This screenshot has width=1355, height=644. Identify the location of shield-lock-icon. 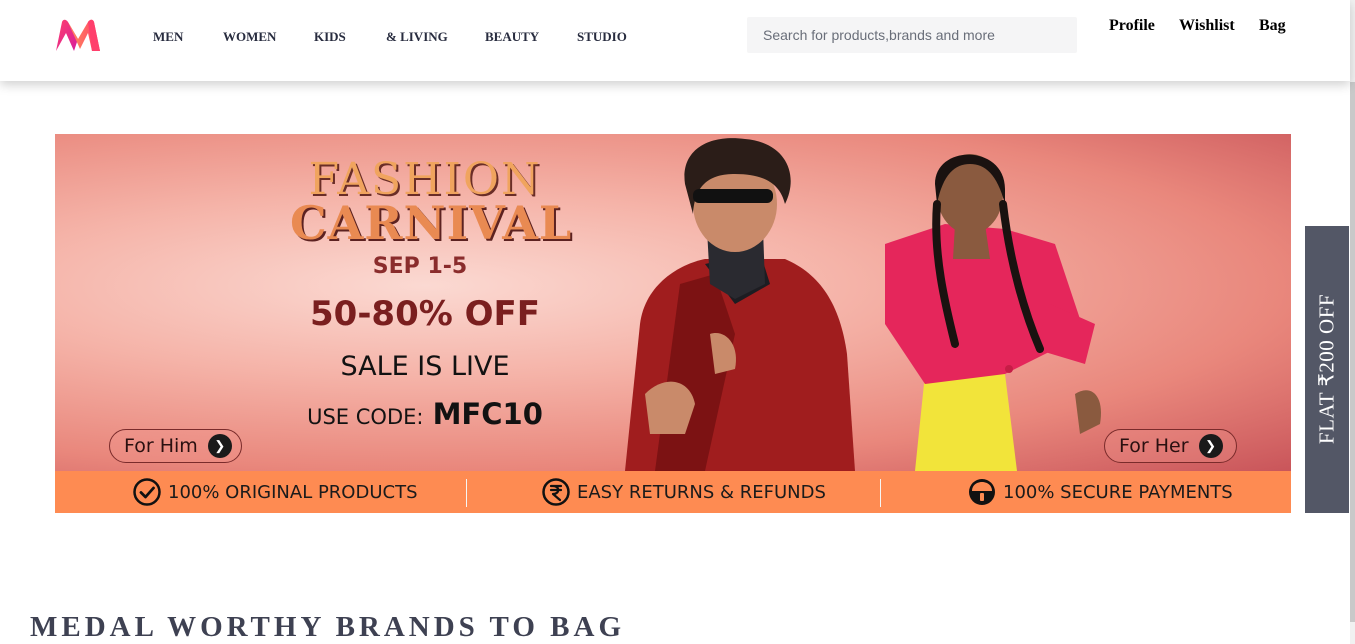
(982, 492).